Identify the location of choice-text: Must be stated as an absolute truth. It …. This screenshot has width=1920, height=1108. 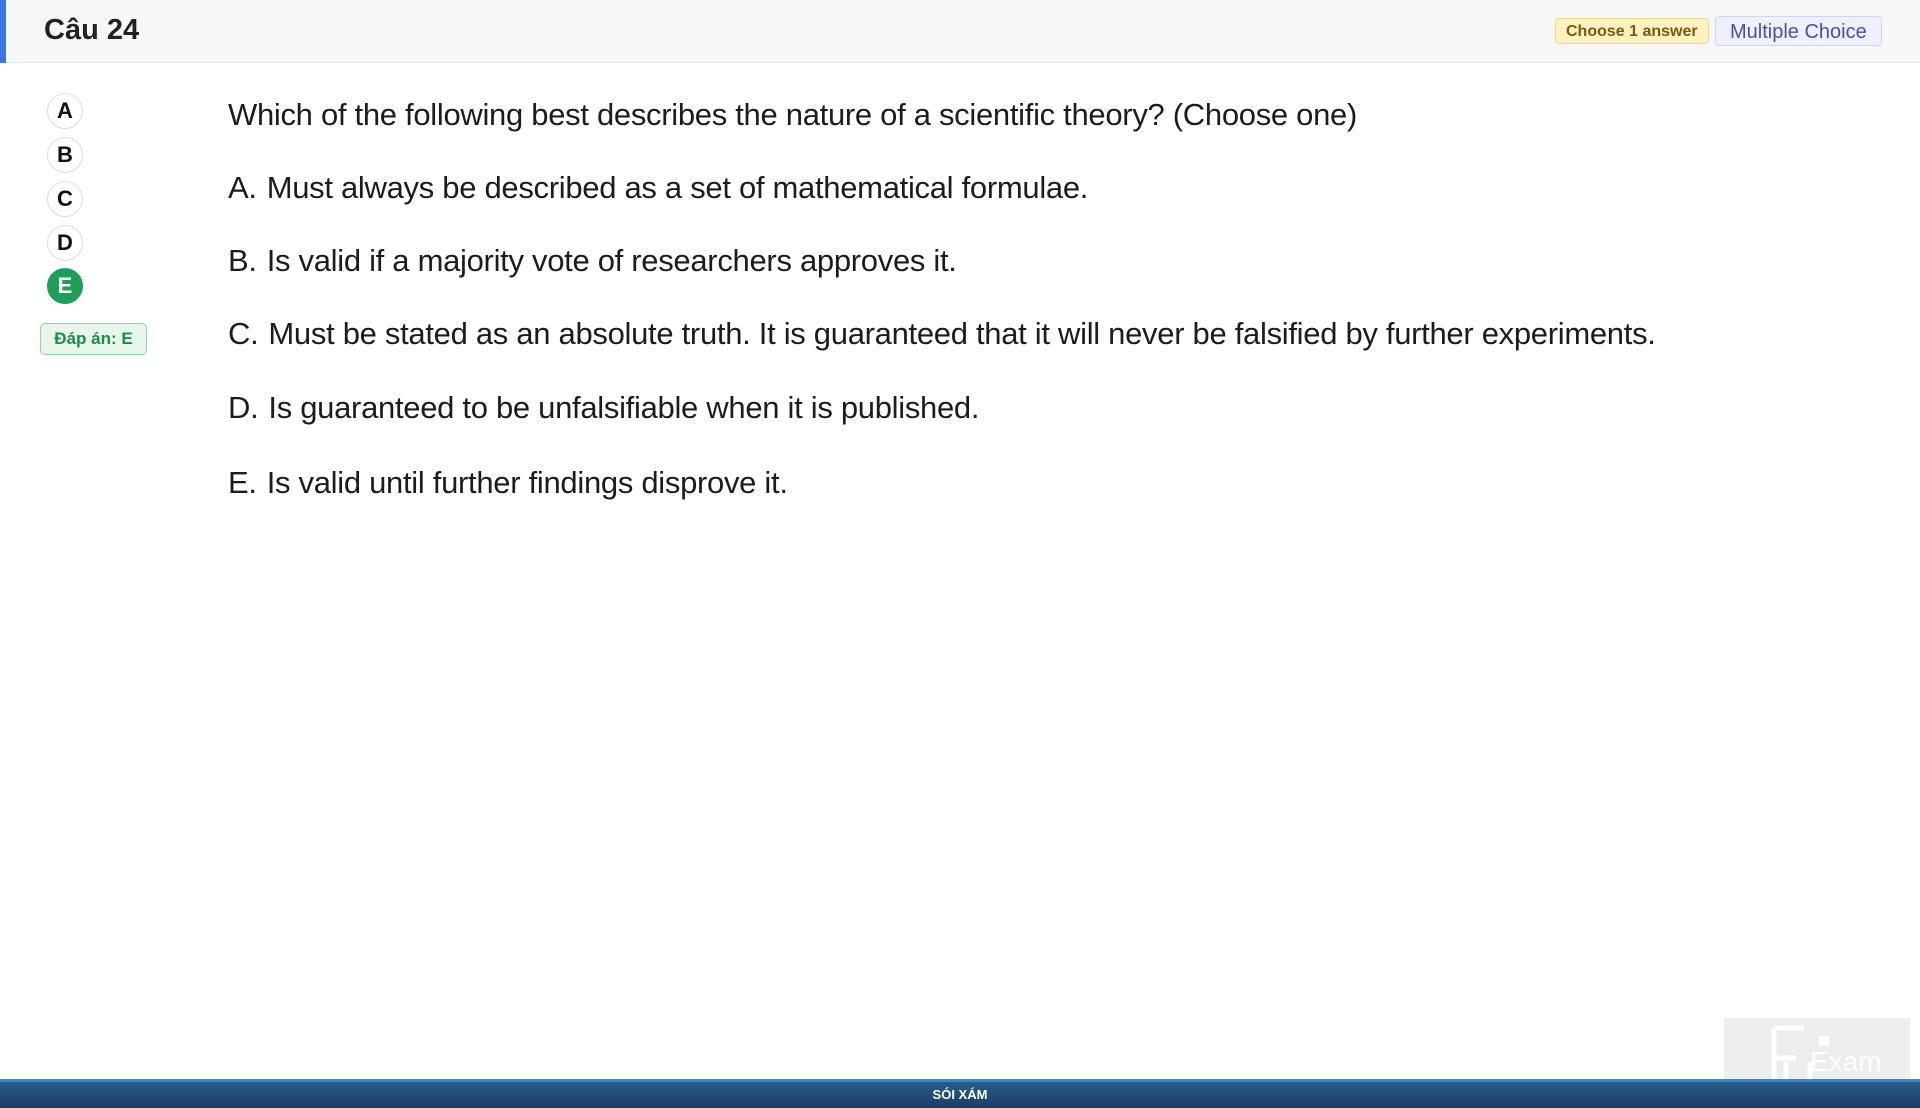
(962, 333).